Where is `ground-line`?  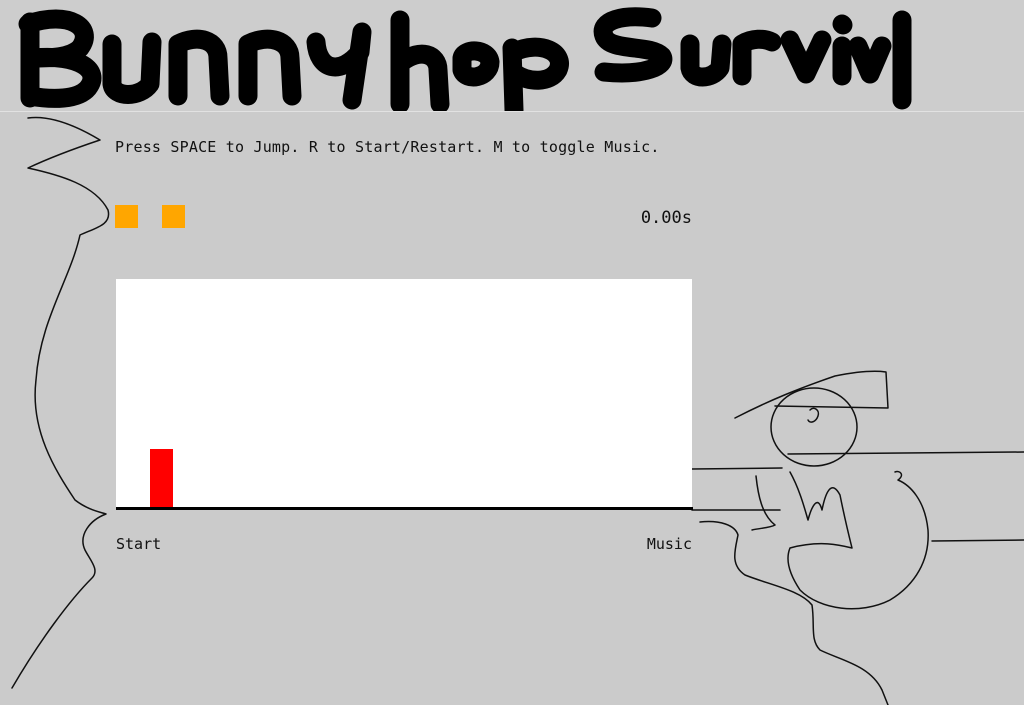
ground-line is located at coordinates (404, 508).